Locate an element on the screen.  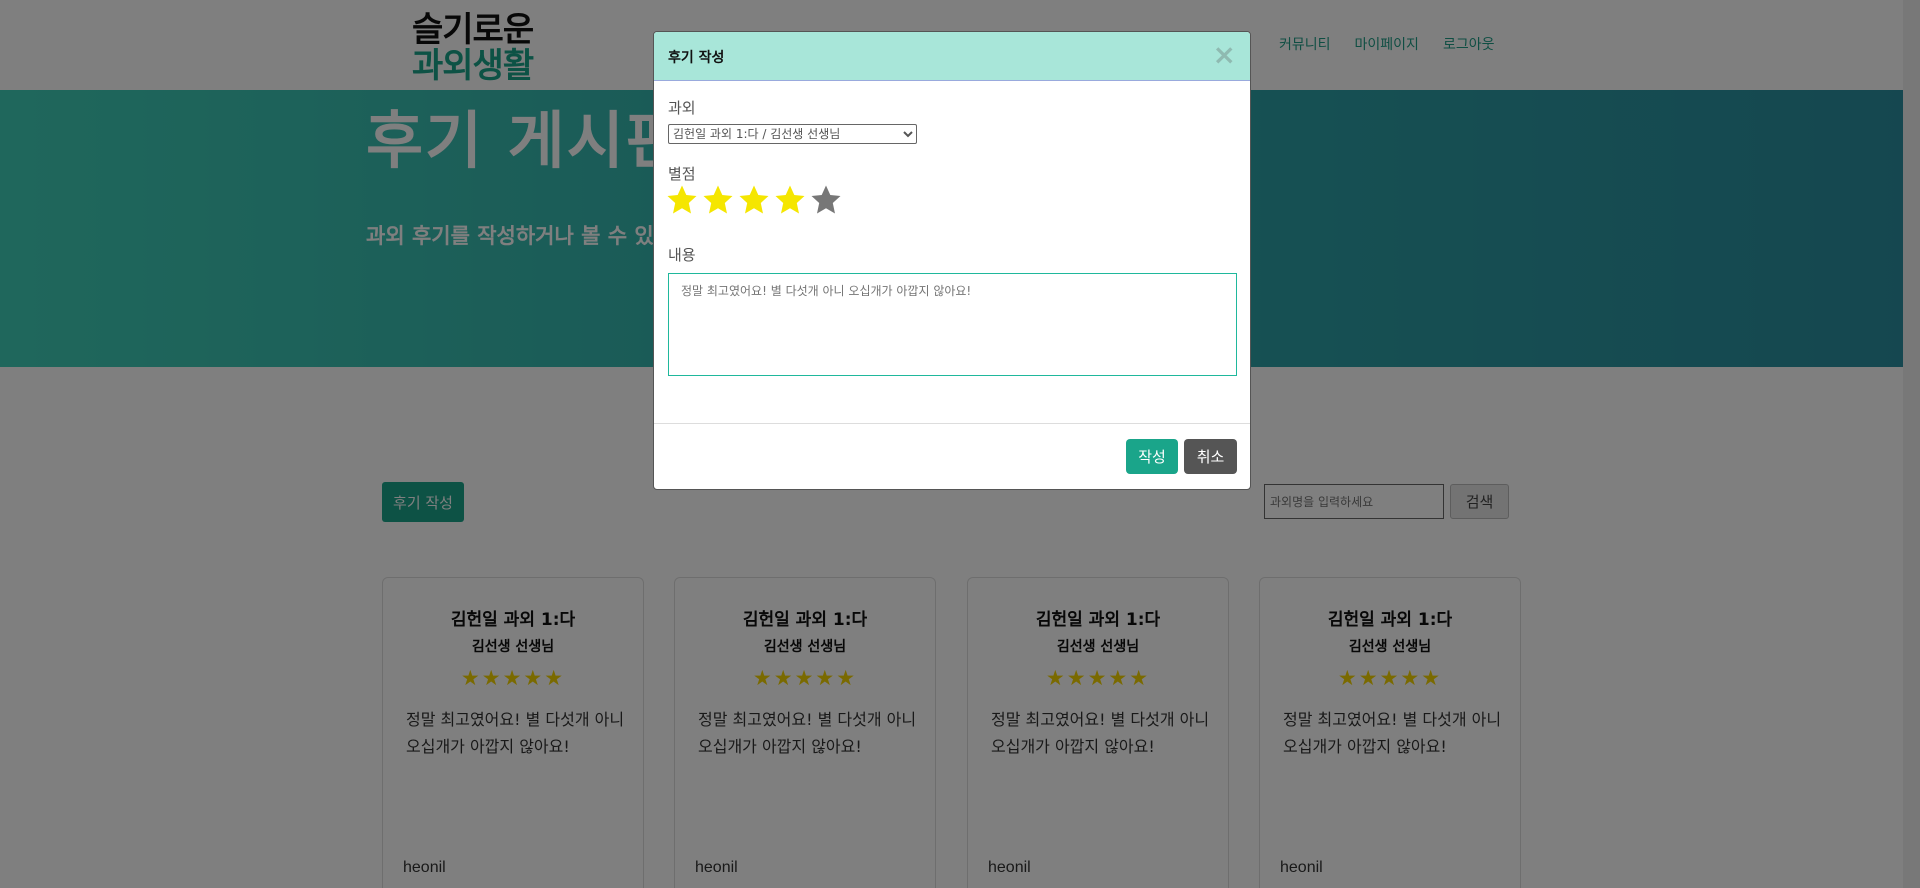
submit-button: 작성 is located at coordinates (1152, 456).